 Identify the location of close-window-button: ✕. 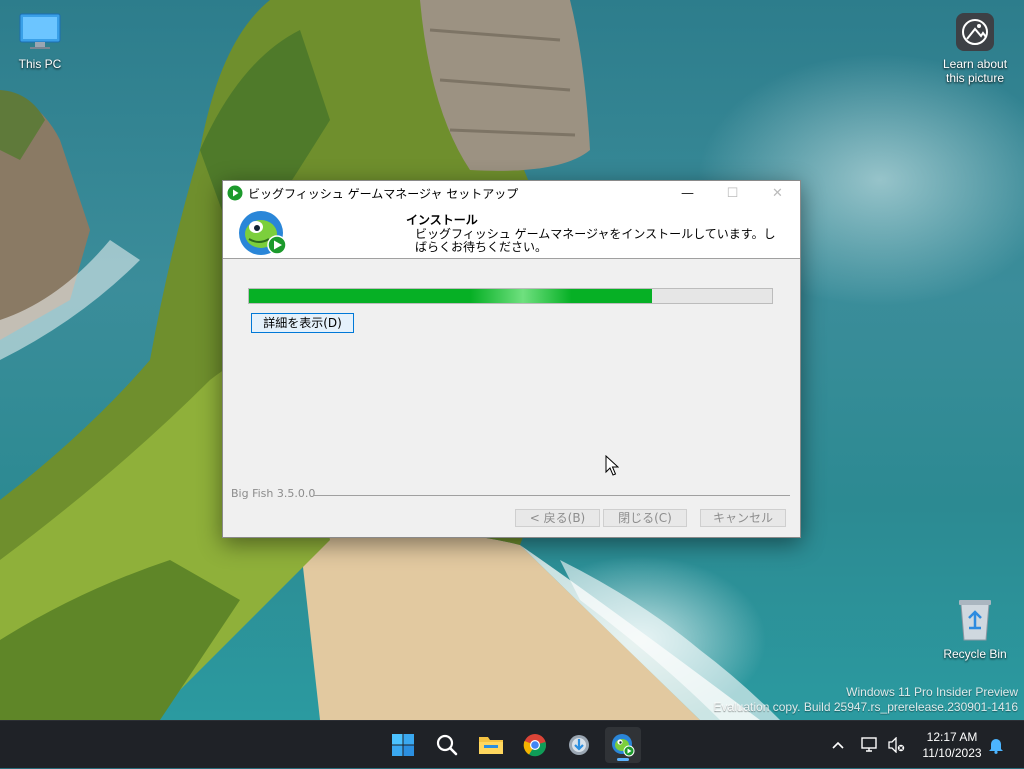
(777, 193).